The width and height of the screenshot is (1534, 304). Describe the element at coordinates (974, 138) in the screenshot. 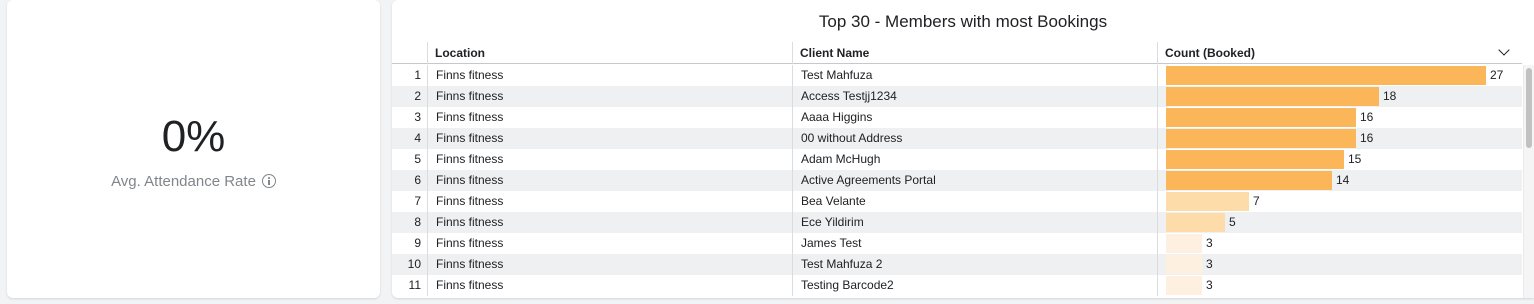

I see `cell-client-name: 00 without Address` at that location.